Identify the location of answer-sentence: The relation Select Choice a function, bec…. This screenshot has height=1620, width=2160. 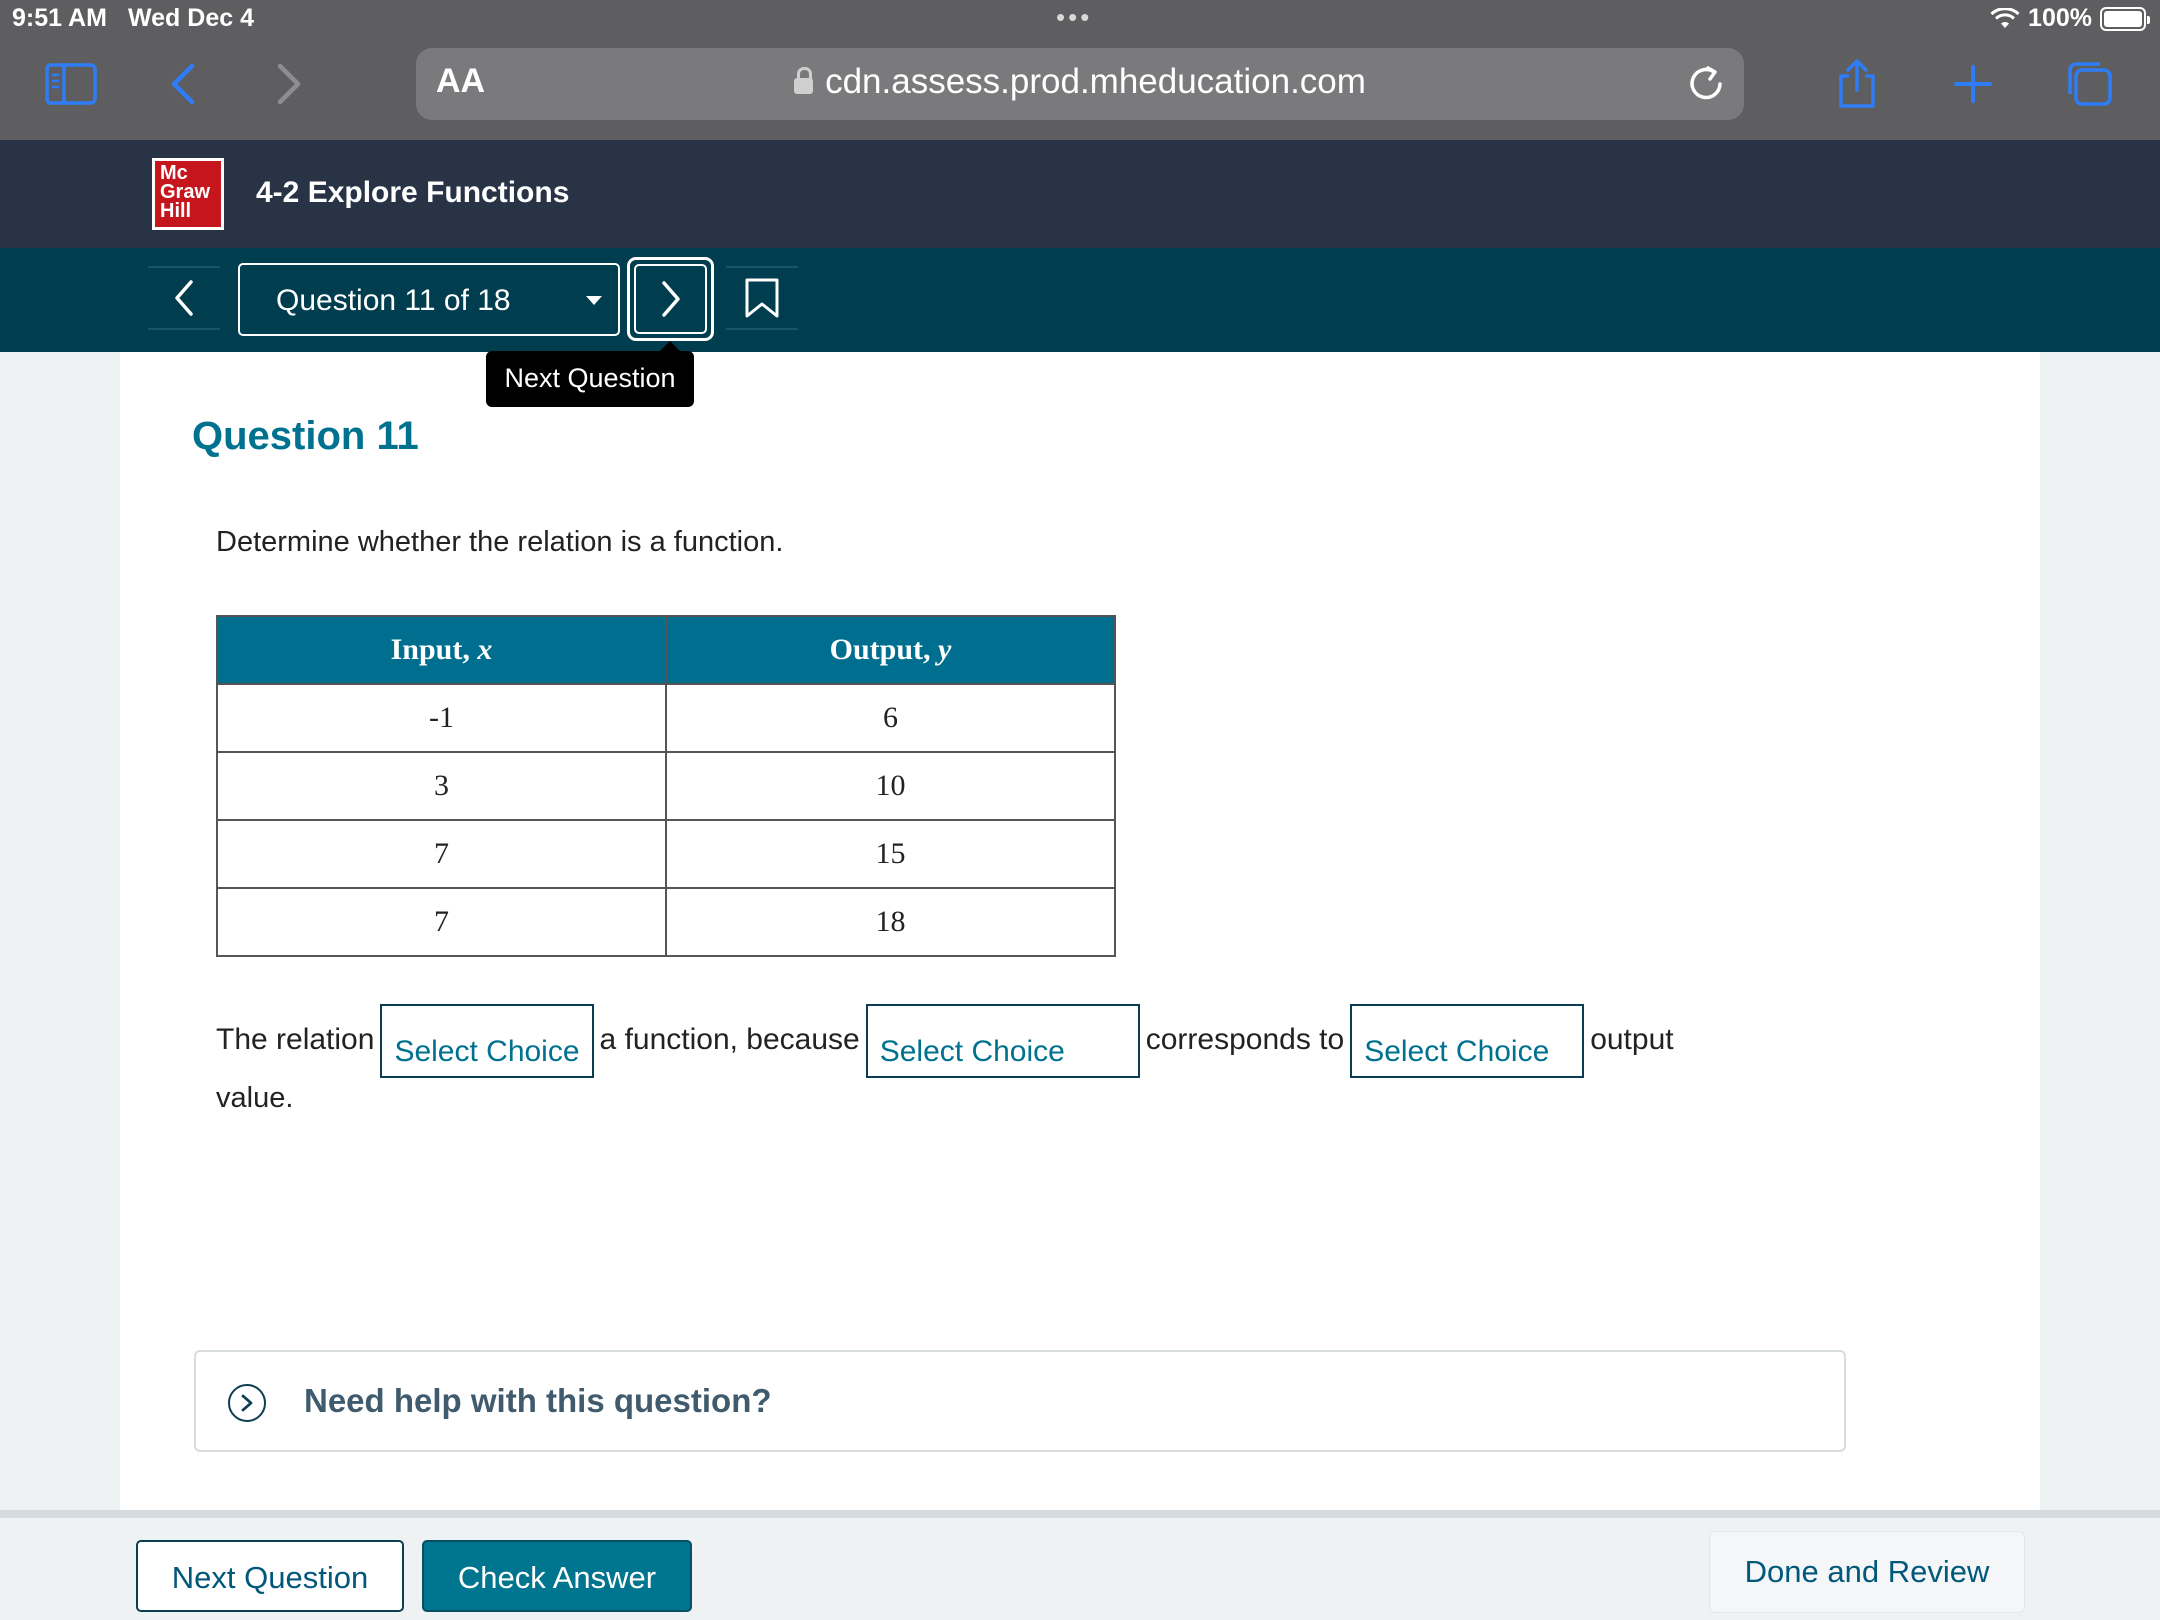
(976, 1041).